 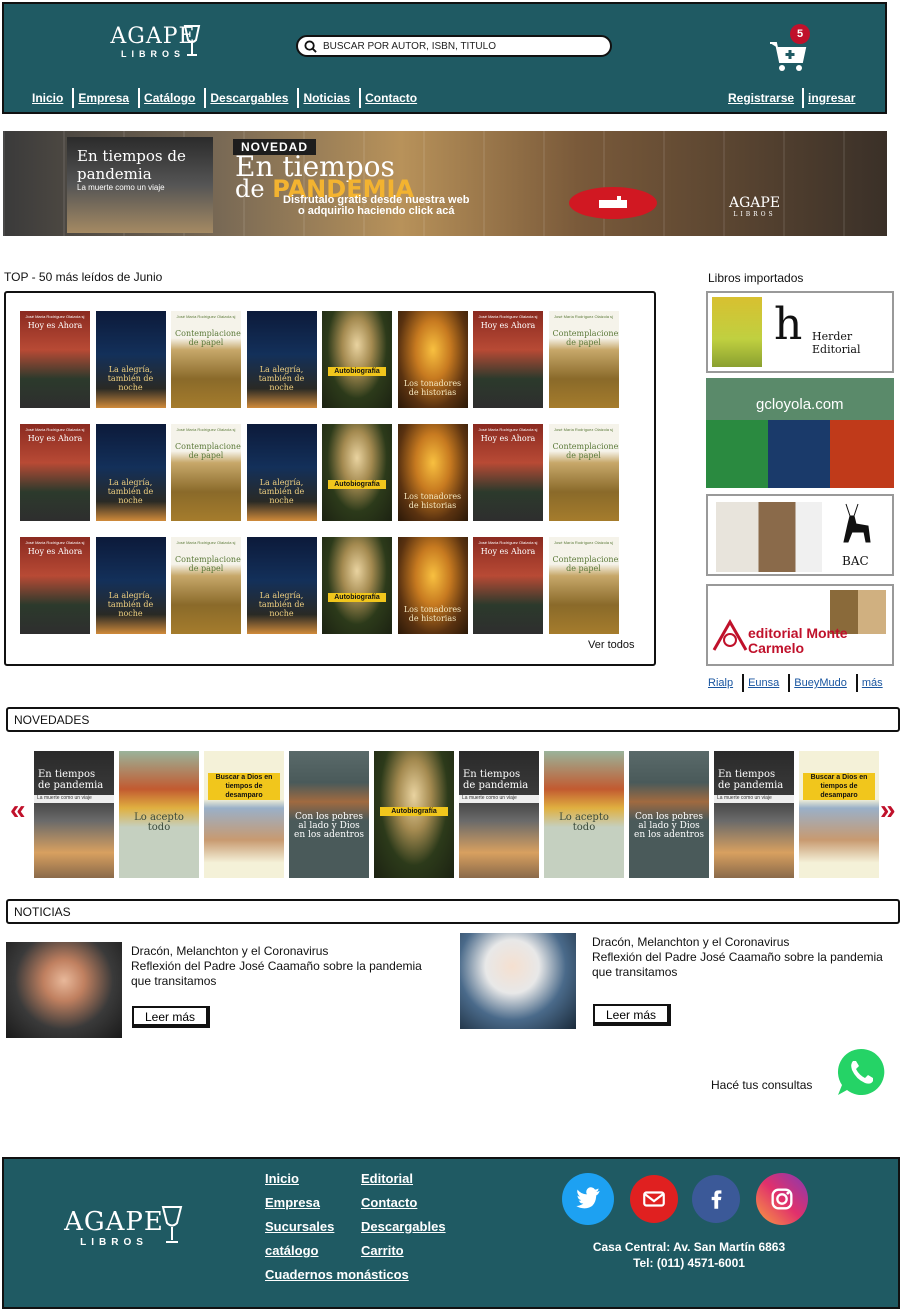 What do you see at coordinates (458, 46) in the screenshot?
I see `search-input` at bounding box center [458, 46].